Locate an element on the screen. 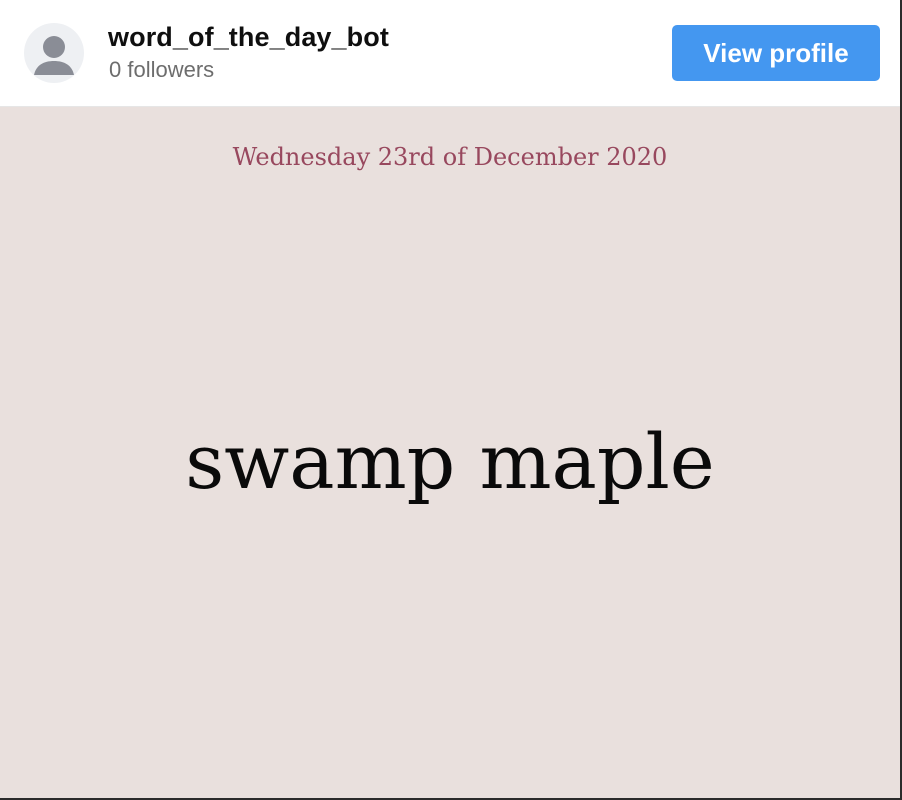  view-profile-button: View profile is located at coordinates (776, 53).